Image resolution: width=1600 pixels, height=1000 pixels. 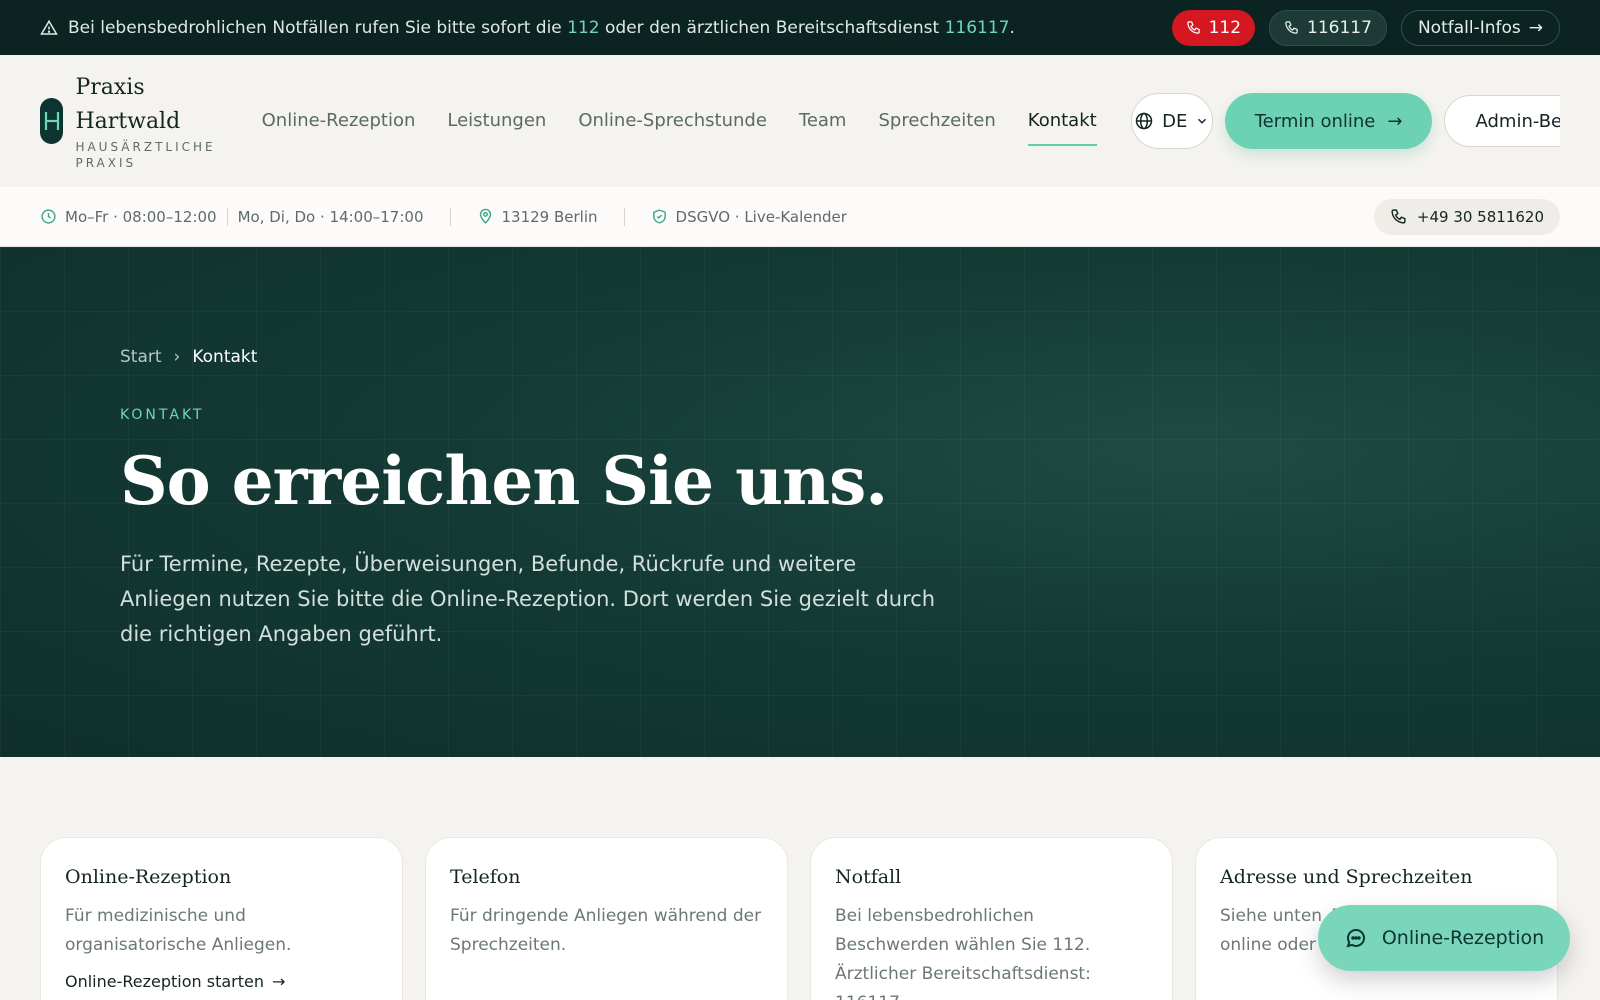 I want to click on online-reception-fab: Online-Rezeption, so click(x=1444, y=938).